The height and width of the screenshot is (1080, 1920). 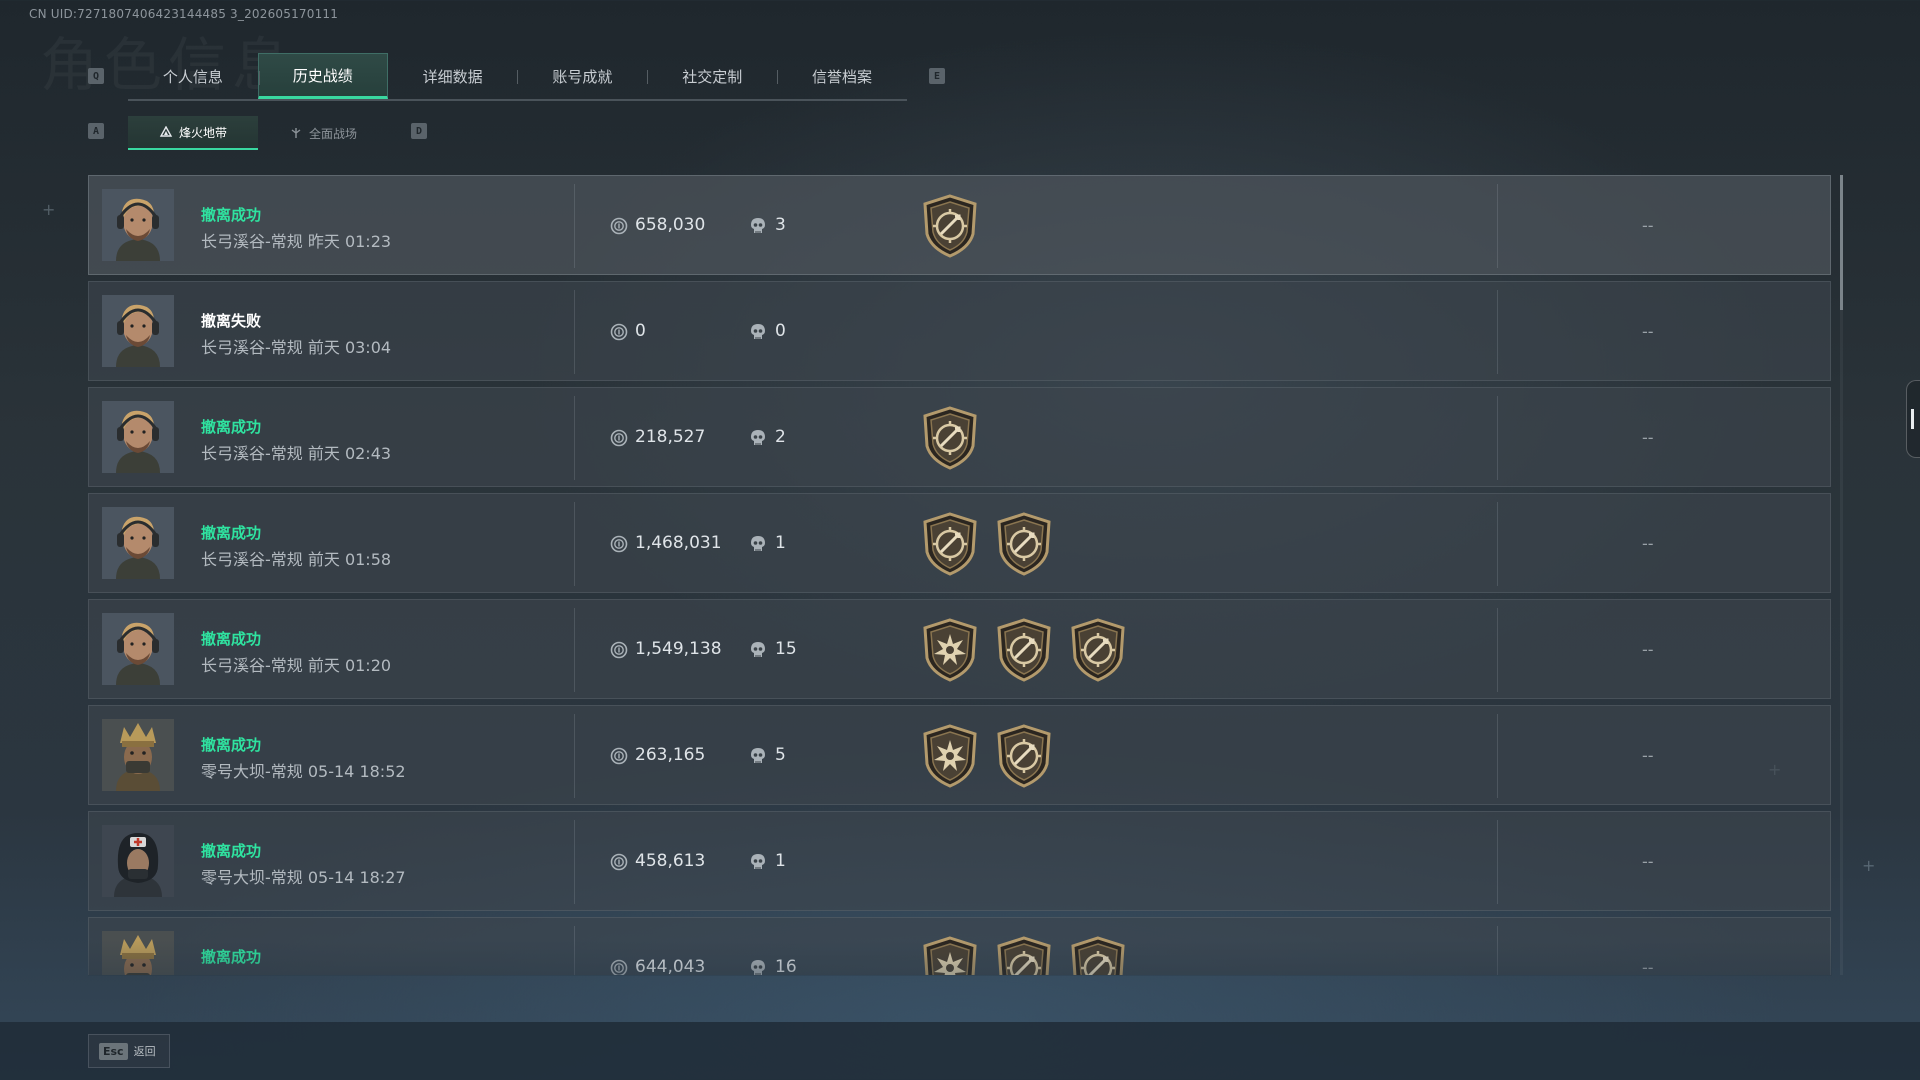 I want to click on extracted-value: 1,468,031, so click(x=678, y=543).